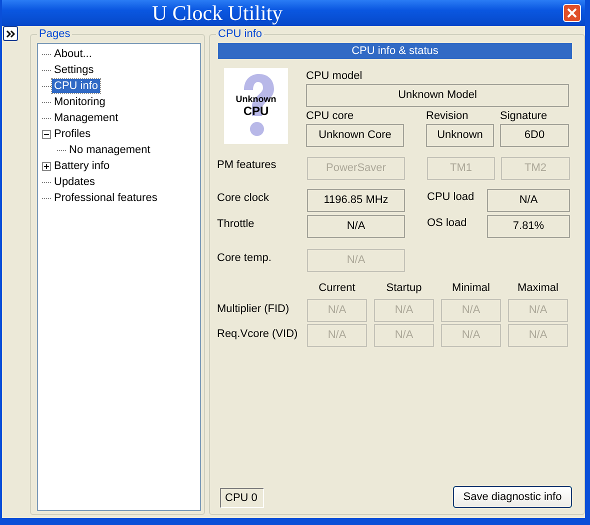 The image size is (590, 525). Describe the element at coordinates (242, 498) in the screenshot. I see `cpu-selector: CPU 0` at that location.